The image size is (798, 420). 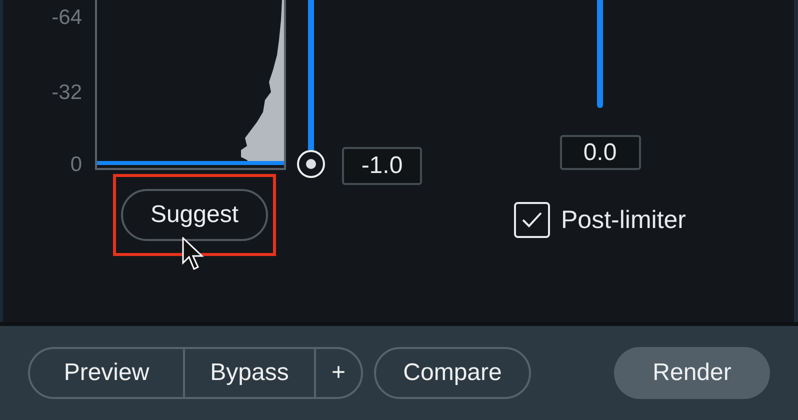 I want to click on checkbox, so click(x=532, y=220).